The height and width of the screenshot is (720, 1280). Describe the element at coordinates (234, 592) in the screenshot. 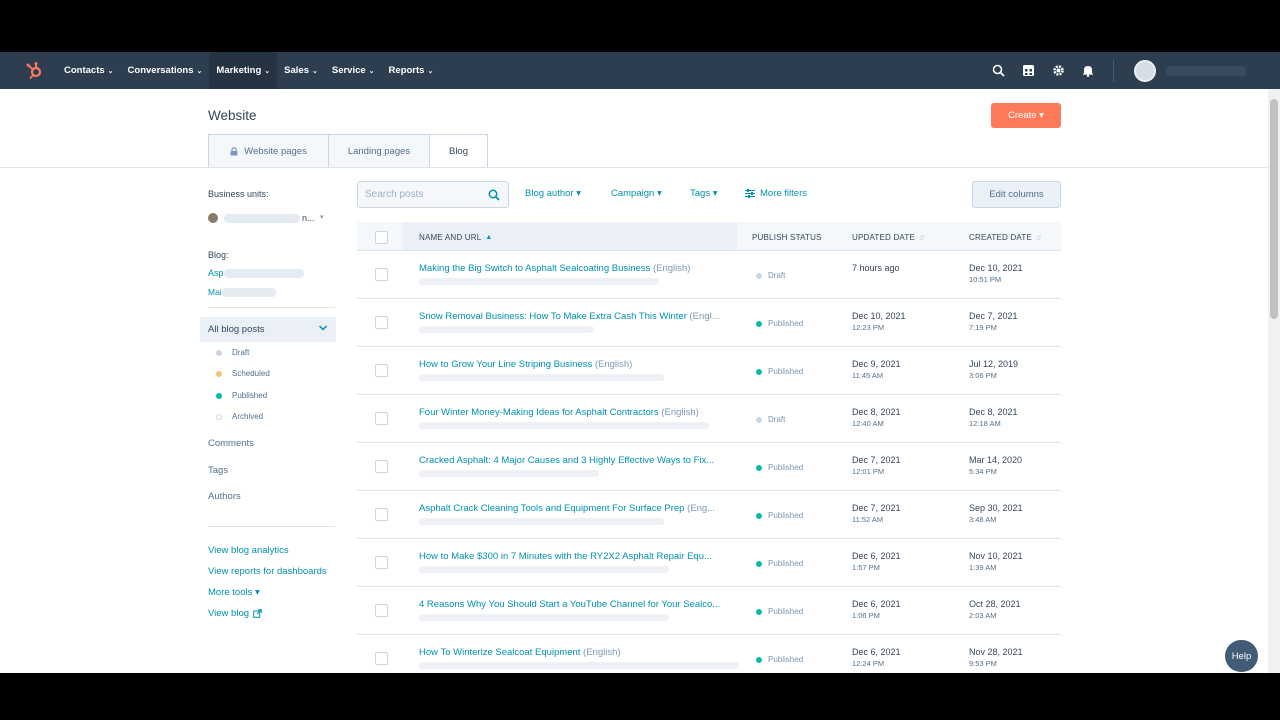

I see `more-tools-dropdown: More tools ▾` at that location.